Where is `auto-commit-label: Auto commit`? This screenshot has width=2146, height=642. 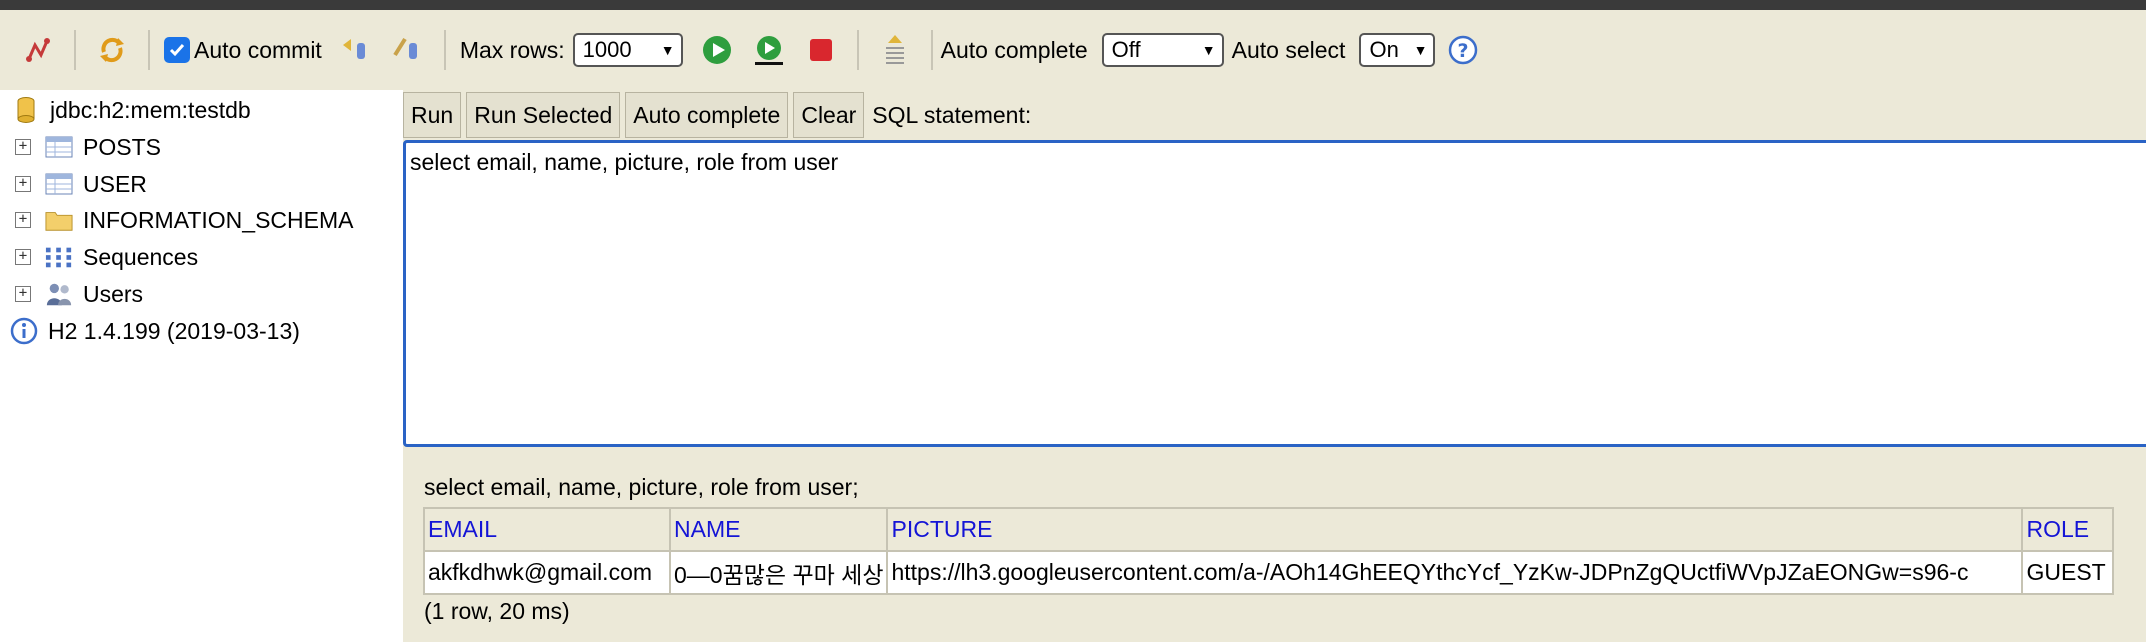
auto-commit-label: Auto commit is located at coordinates (258, 49).